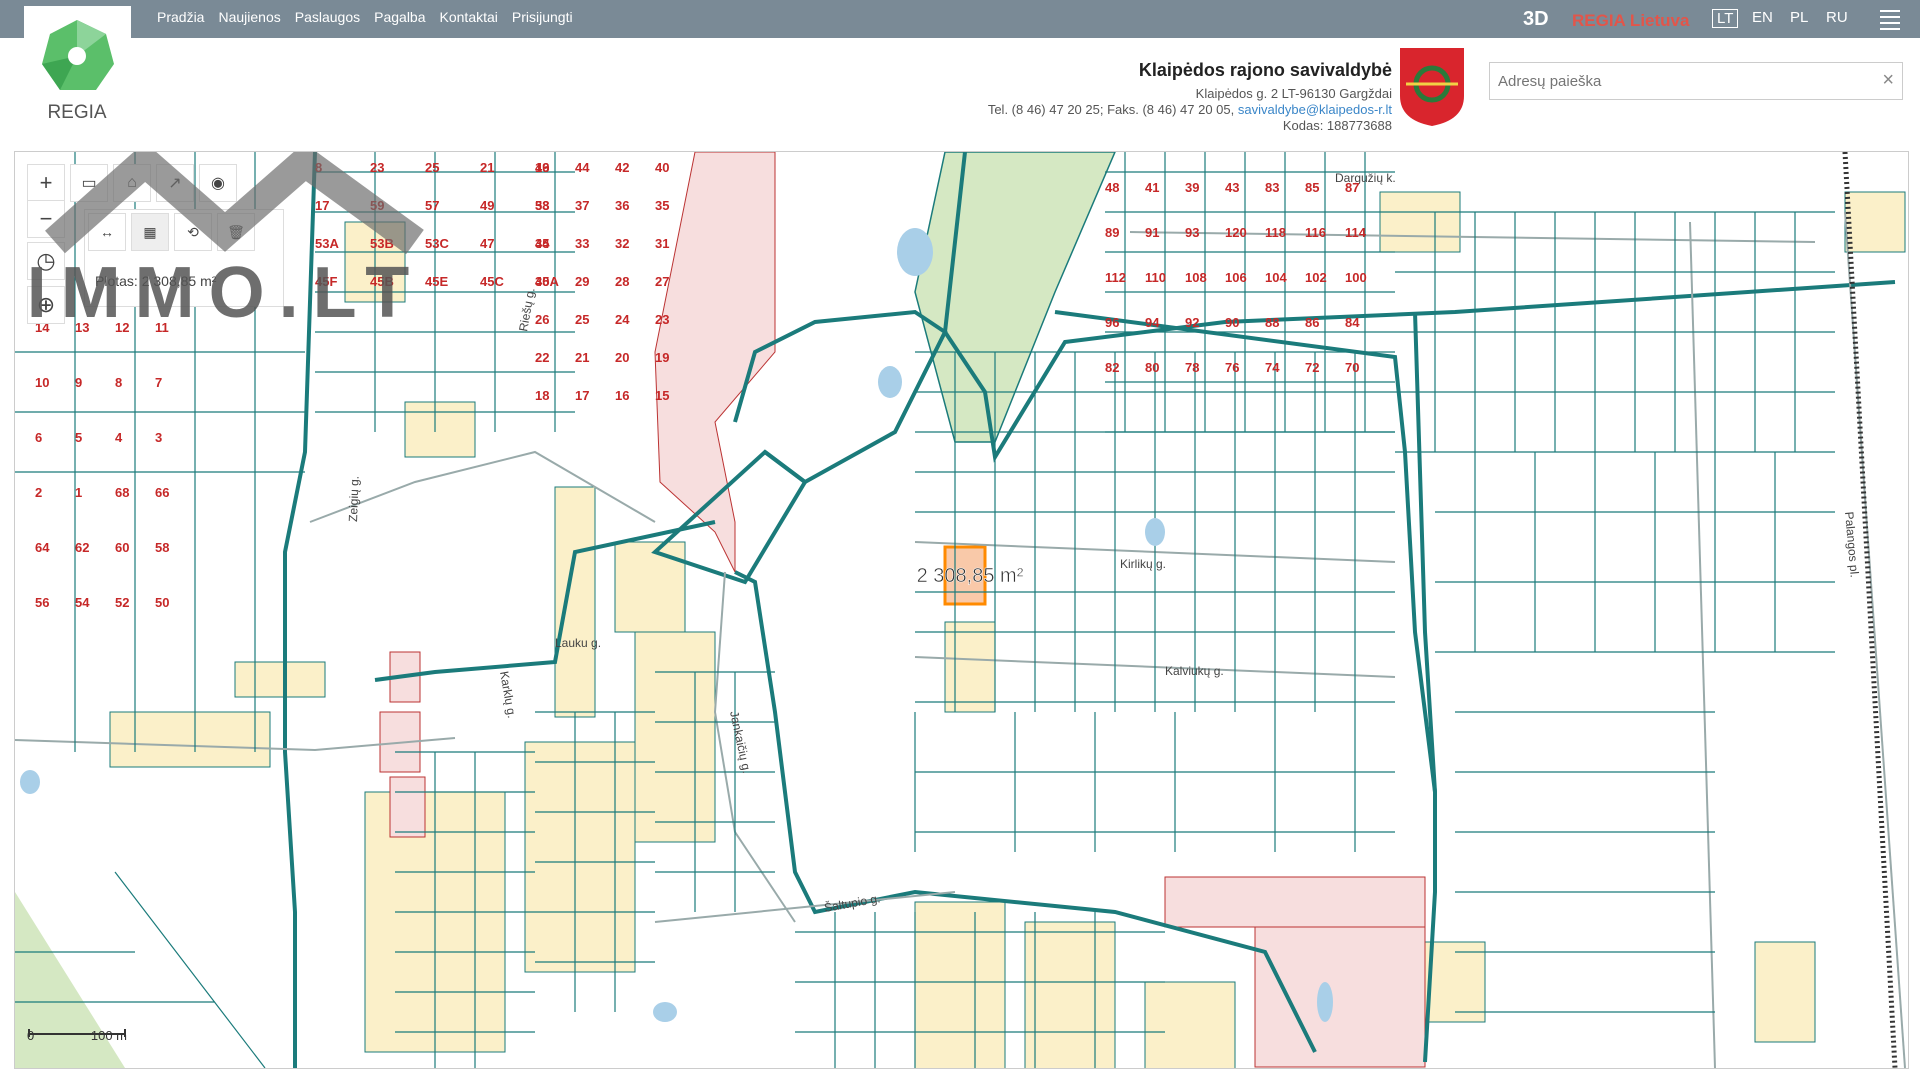  What do you see at coordinates (1232, 322) in the screenshot?
I see `parcel-number: 90` at bounding box center [1232, 322].